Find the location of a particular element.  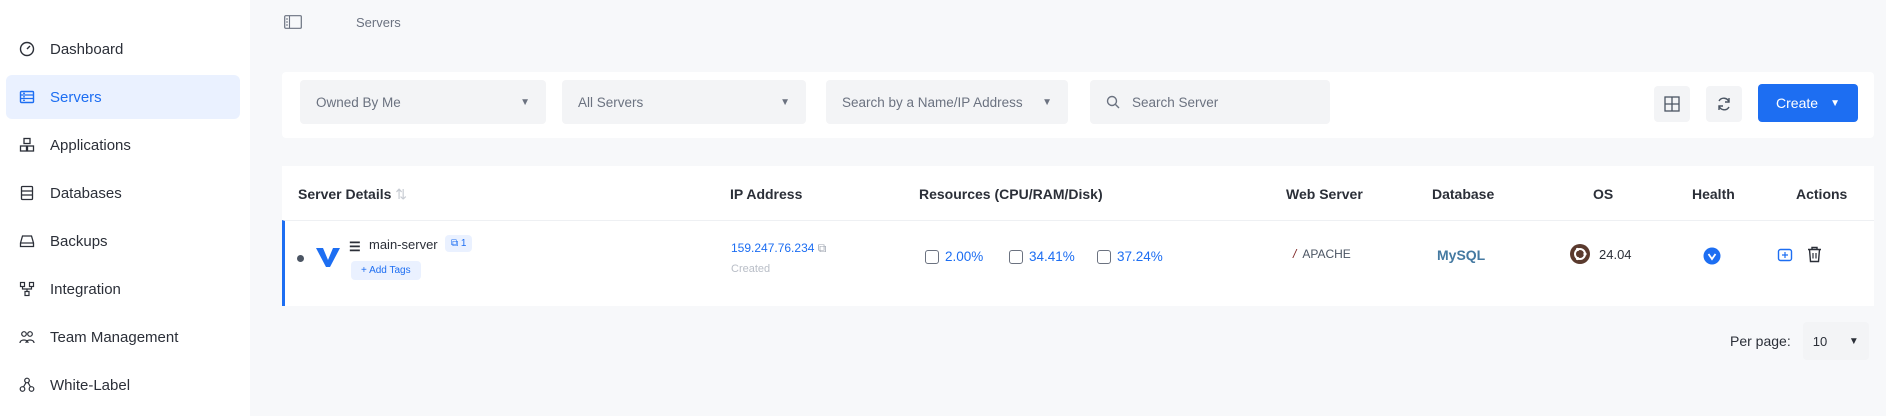

sidebar-item-white-label: White-Label is located at coordinates (123, 385).